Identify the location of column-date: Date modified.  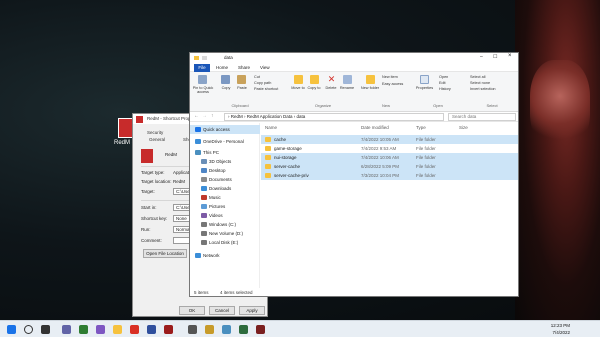
(375, 127).